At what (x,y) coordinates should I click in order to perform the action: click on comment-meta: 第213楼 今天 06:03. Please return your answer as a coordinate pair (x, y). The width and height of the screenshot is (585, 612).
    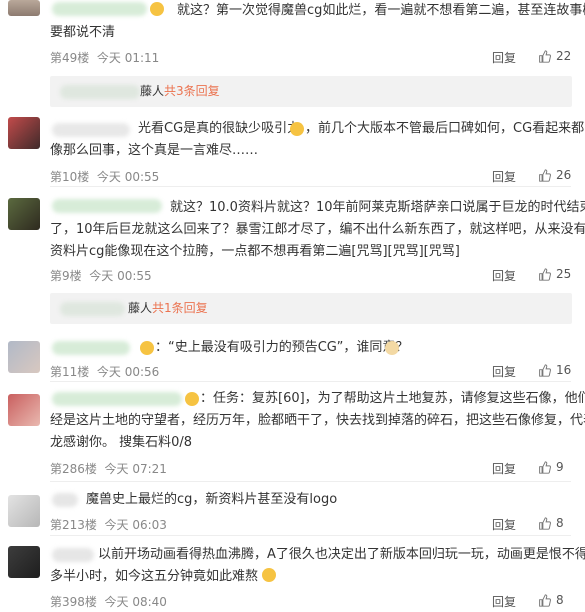
    Looking at the image, I should click on (108, 525).